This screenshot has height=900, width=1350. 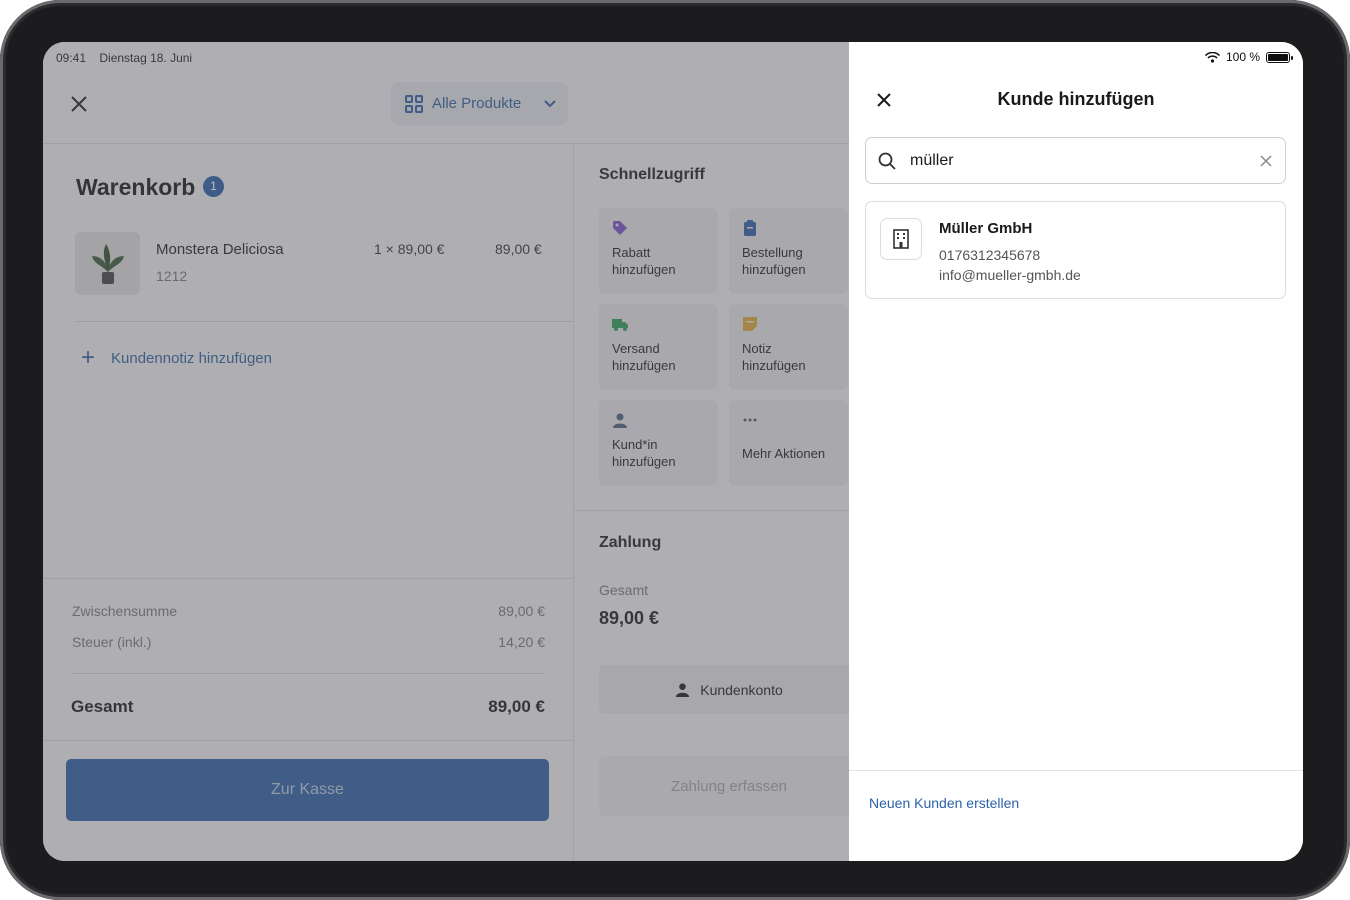 I want to click on create-new-customer-link: Neuen Kunden erstellen, so click(x=944, y=803).